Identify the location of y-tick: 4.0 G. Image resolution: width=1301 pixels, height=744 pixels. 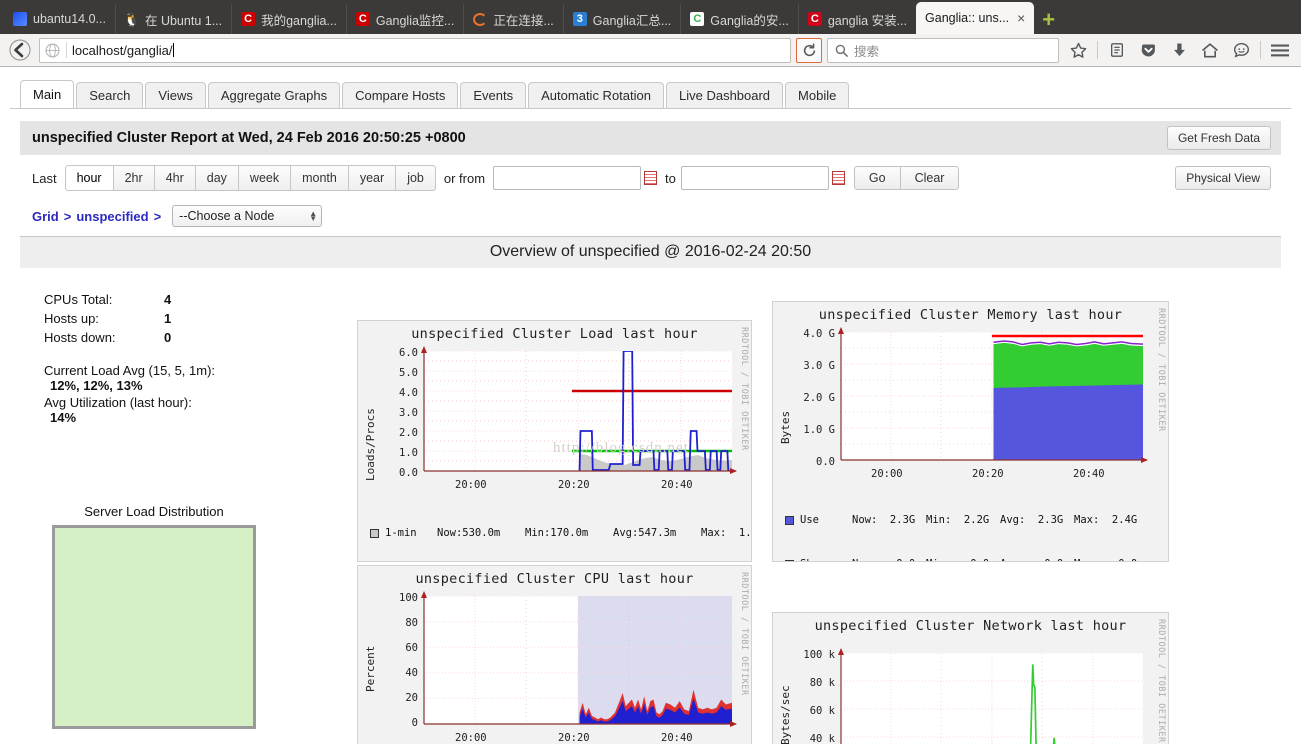
(819, 334).